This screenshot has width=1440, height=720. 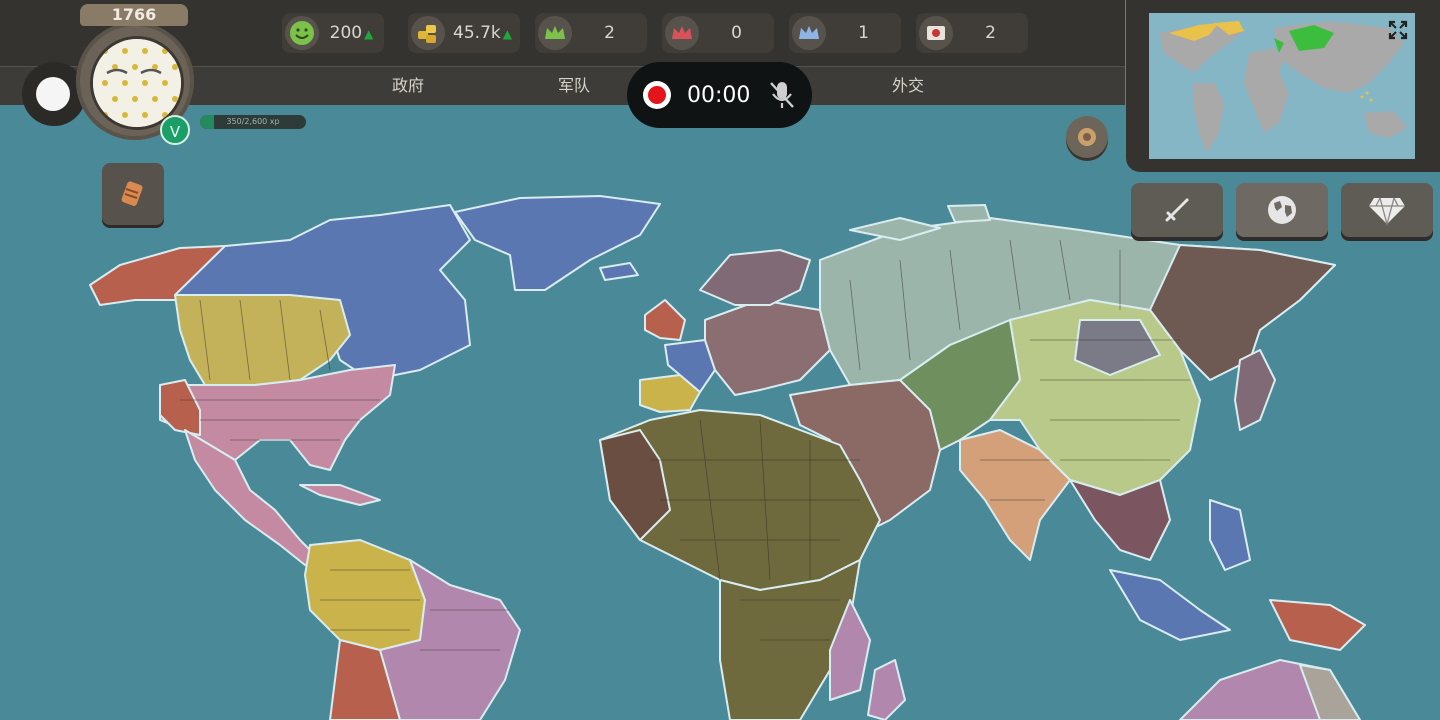 I want to click on gold-coins-icon, so click(x=428, y=33).